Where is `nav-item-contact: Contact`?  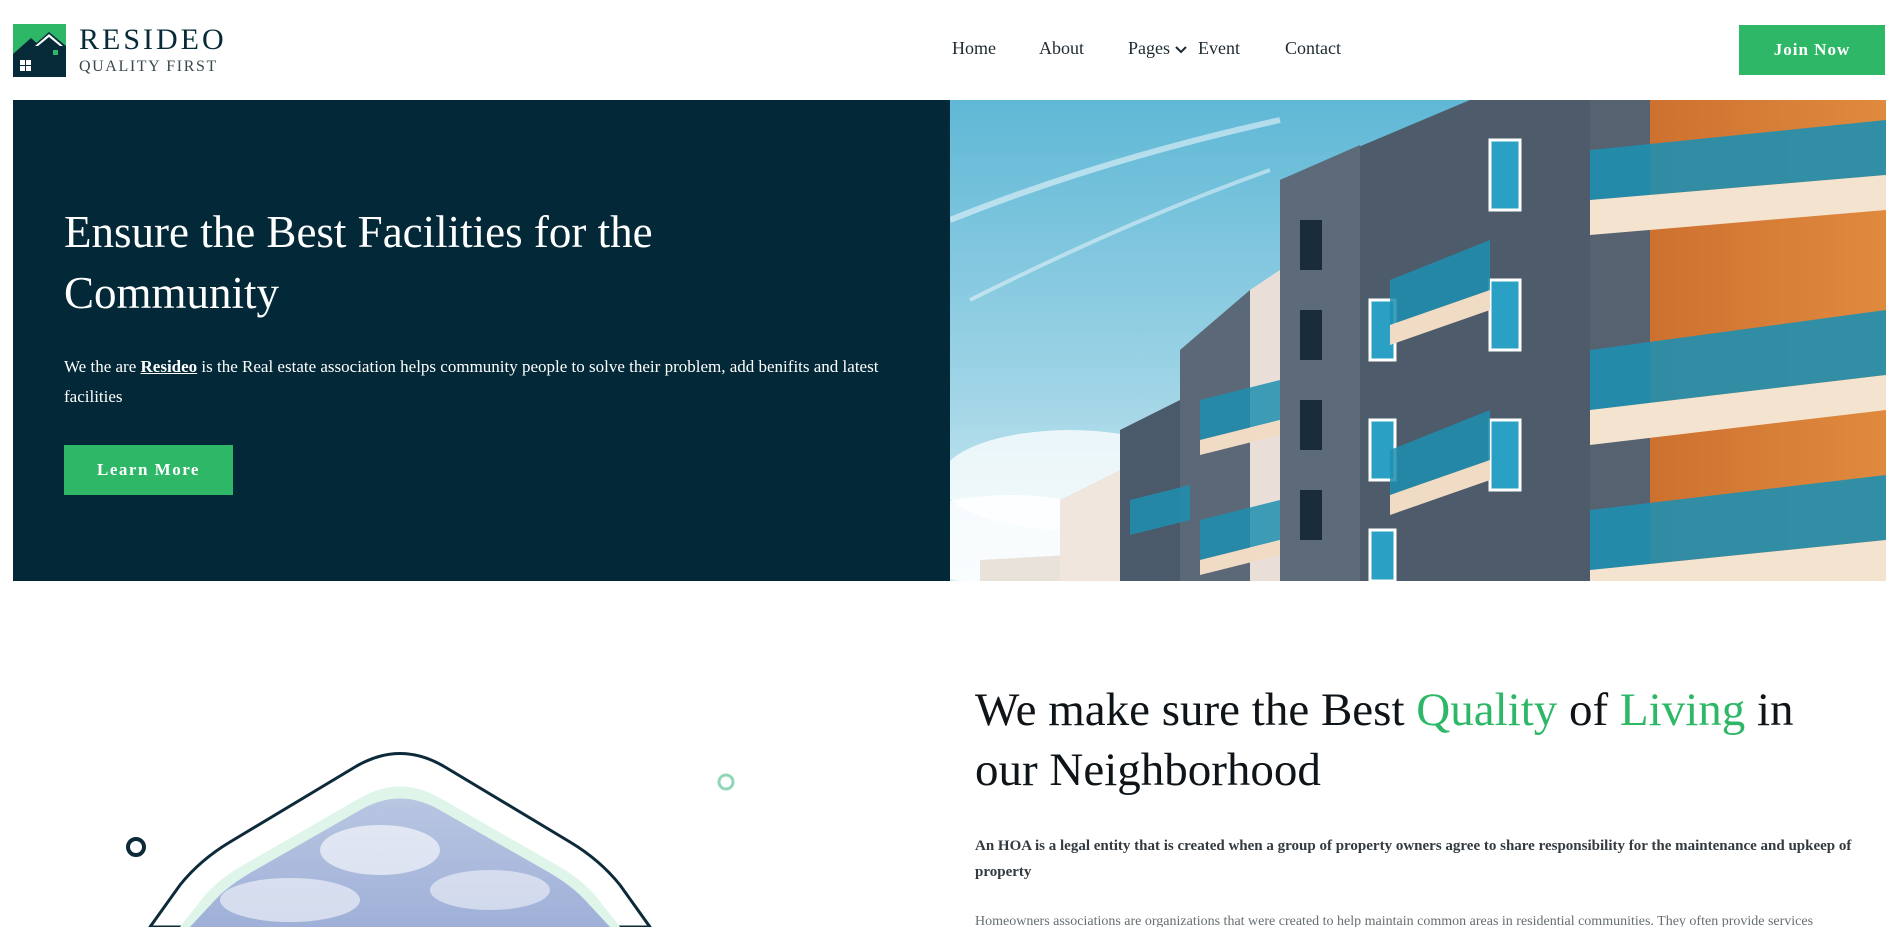
nav-item-contact: Contact is located at coordinates (1313, 48).